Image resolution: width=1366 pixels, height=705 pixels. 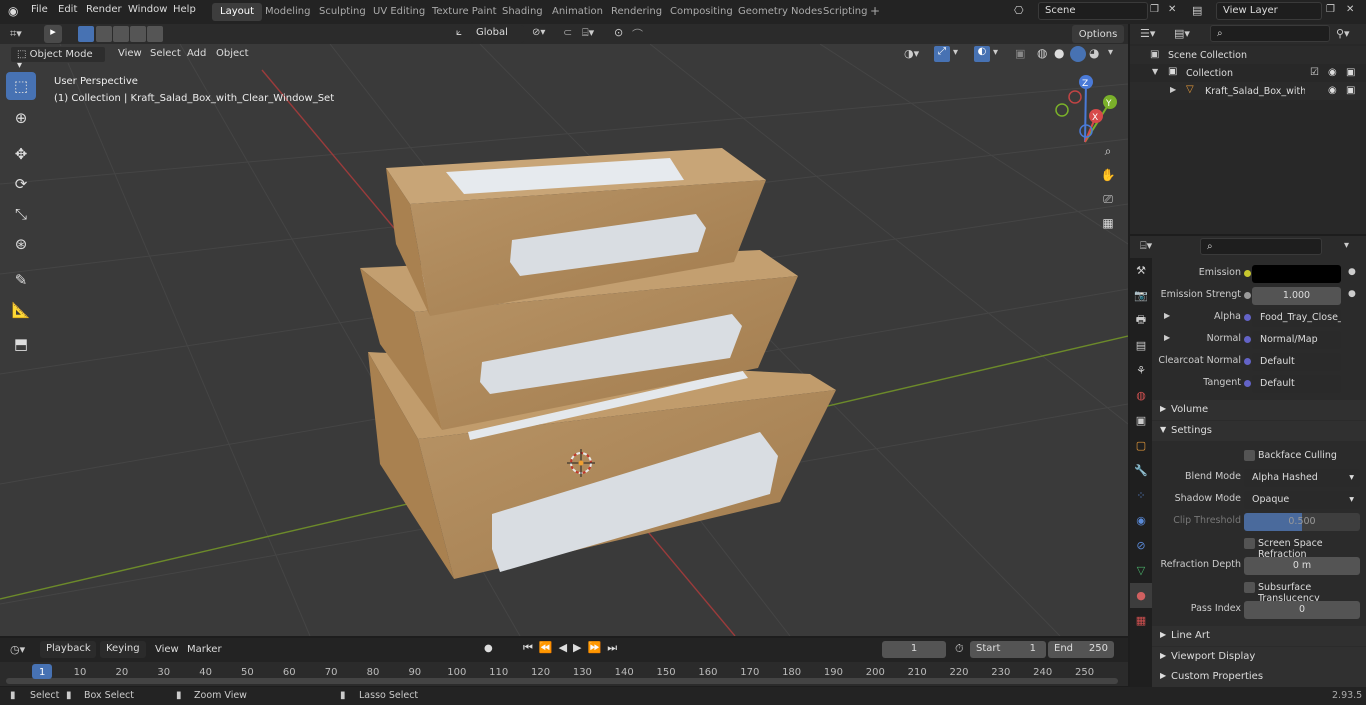 What do you see at coordinates (914, 649) in the screenshot?
I see `current-frame-field: 1` at bounding box center [914, 649].